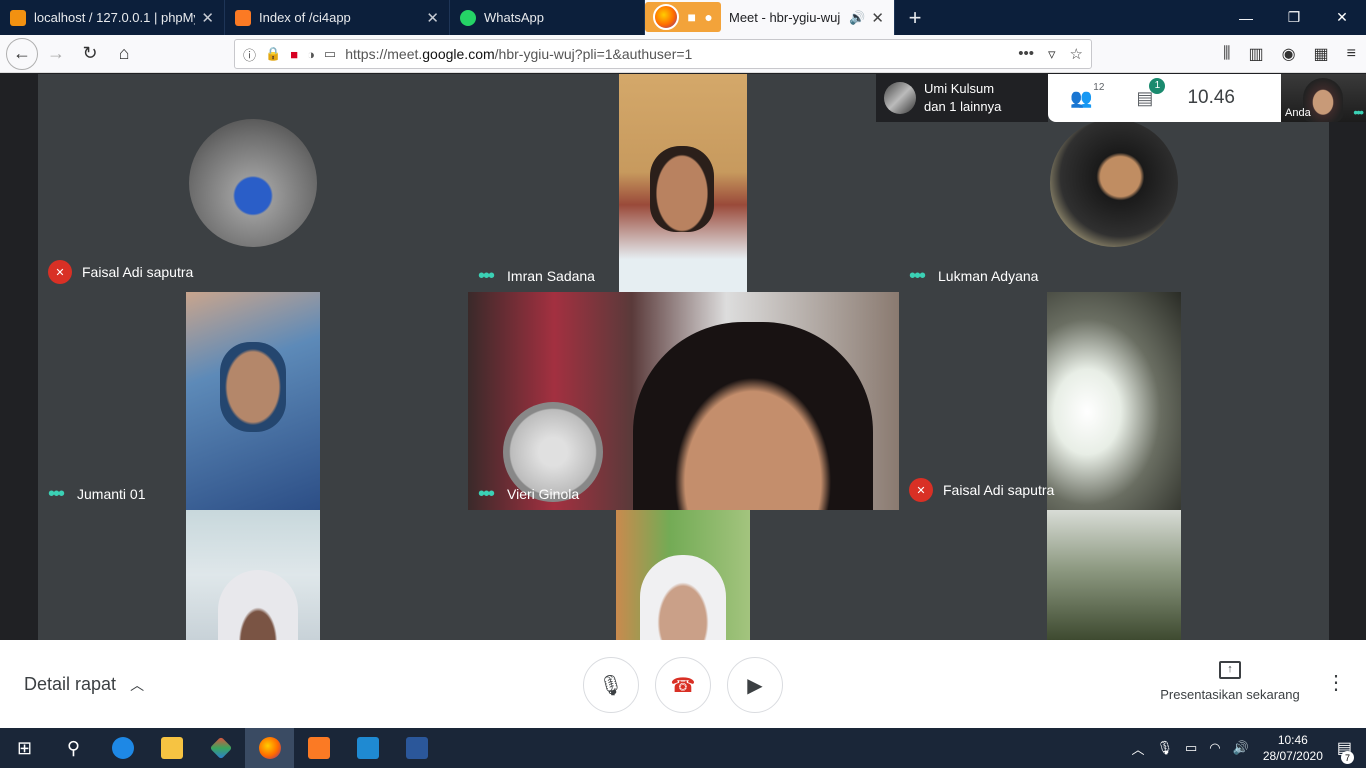  I want to click on account-icon: ◉, so click(1289, 54).